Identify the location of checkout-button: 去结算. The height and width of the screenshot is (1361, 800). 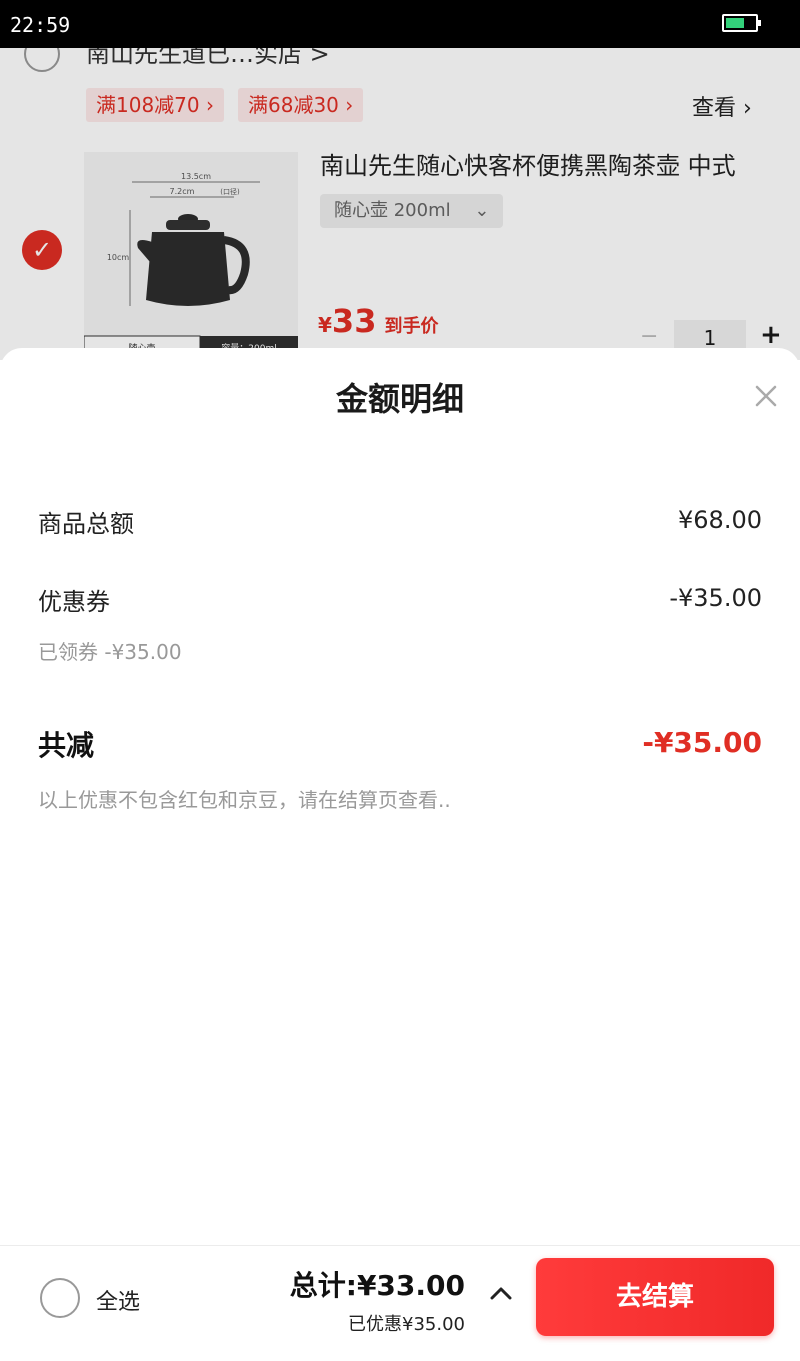
(655, 1297).